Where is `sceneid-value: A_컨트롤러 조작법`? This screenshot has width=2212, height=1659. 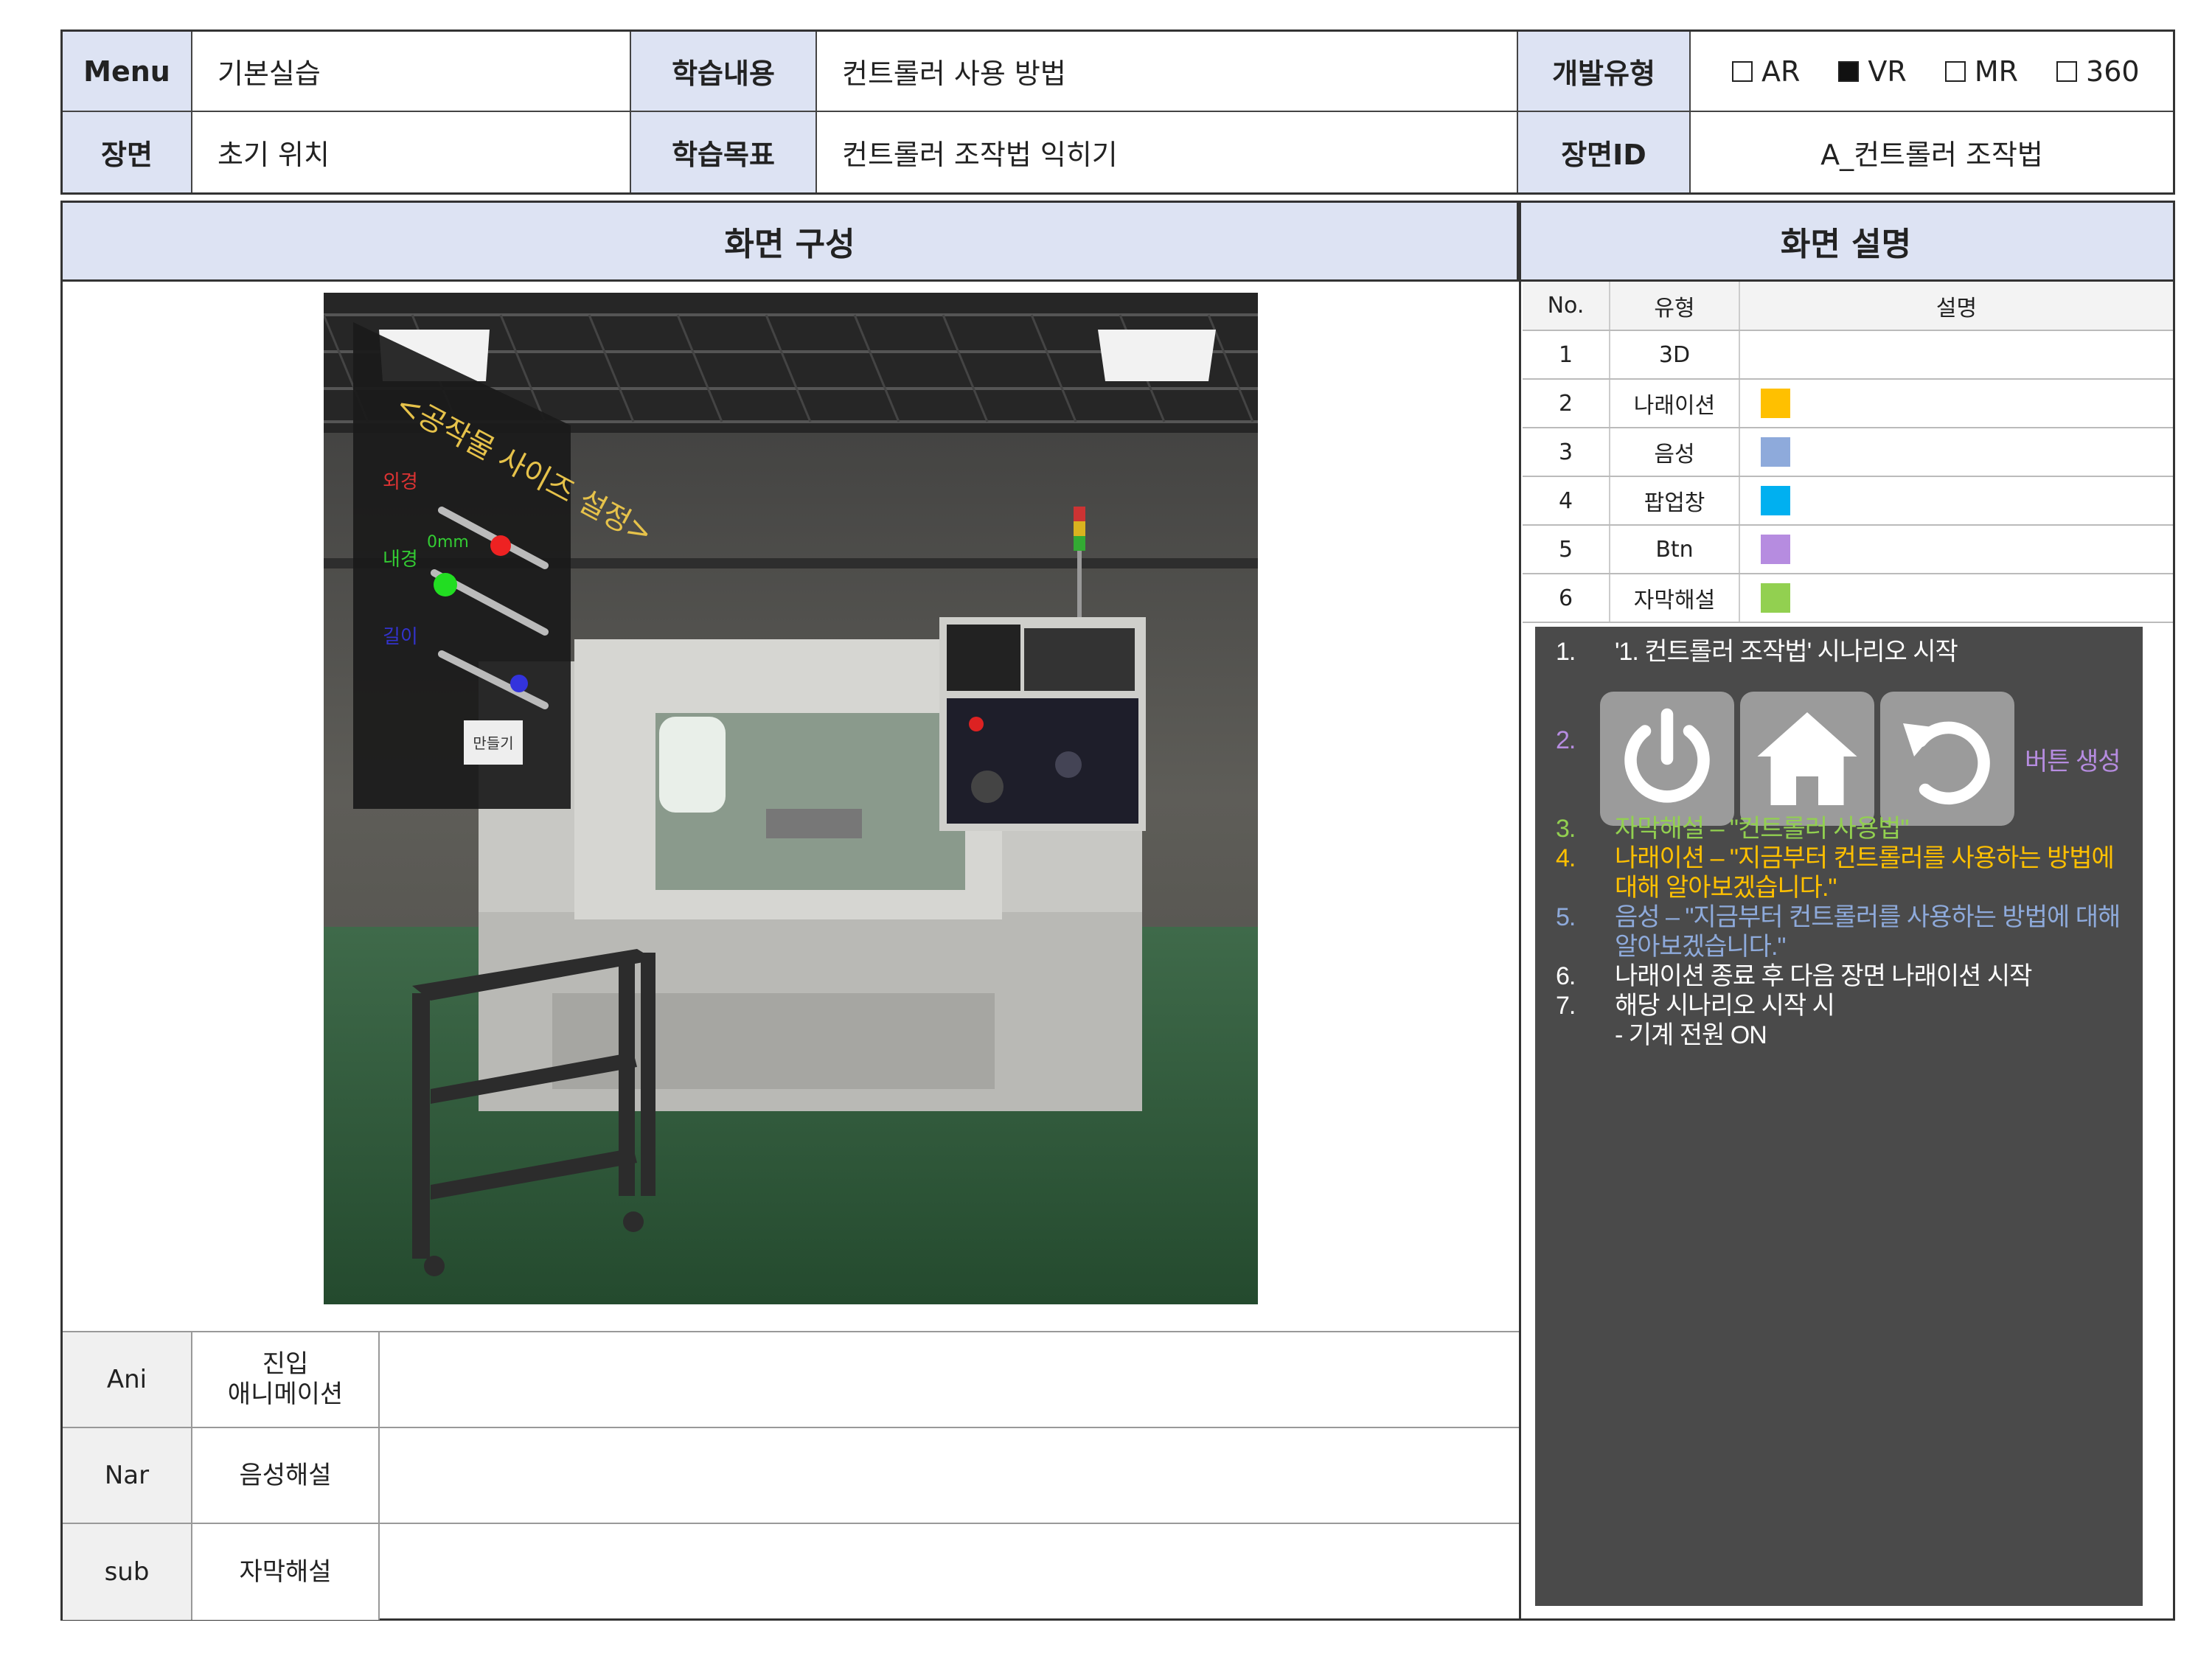 sceneid-value: A_컨트롤러 조작법 is located at coordinates (1931, 155).